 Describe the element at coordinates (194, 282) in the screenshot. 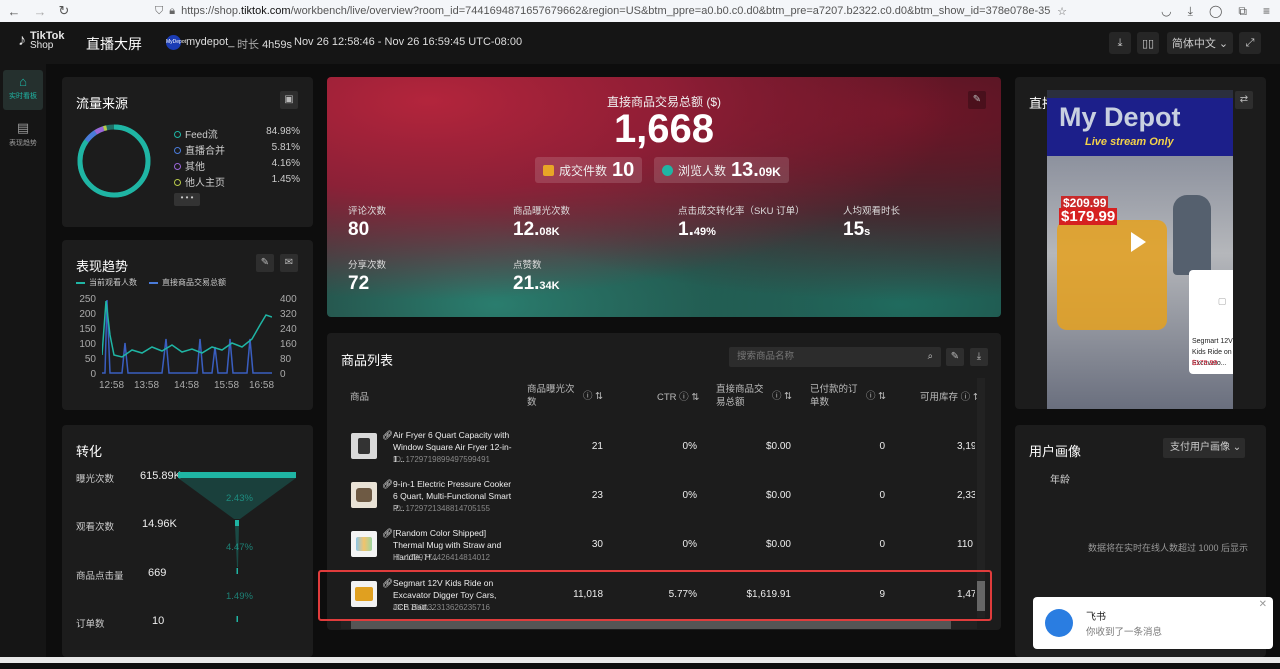

I see `legend-name: 直接商品交易总额` at that location.